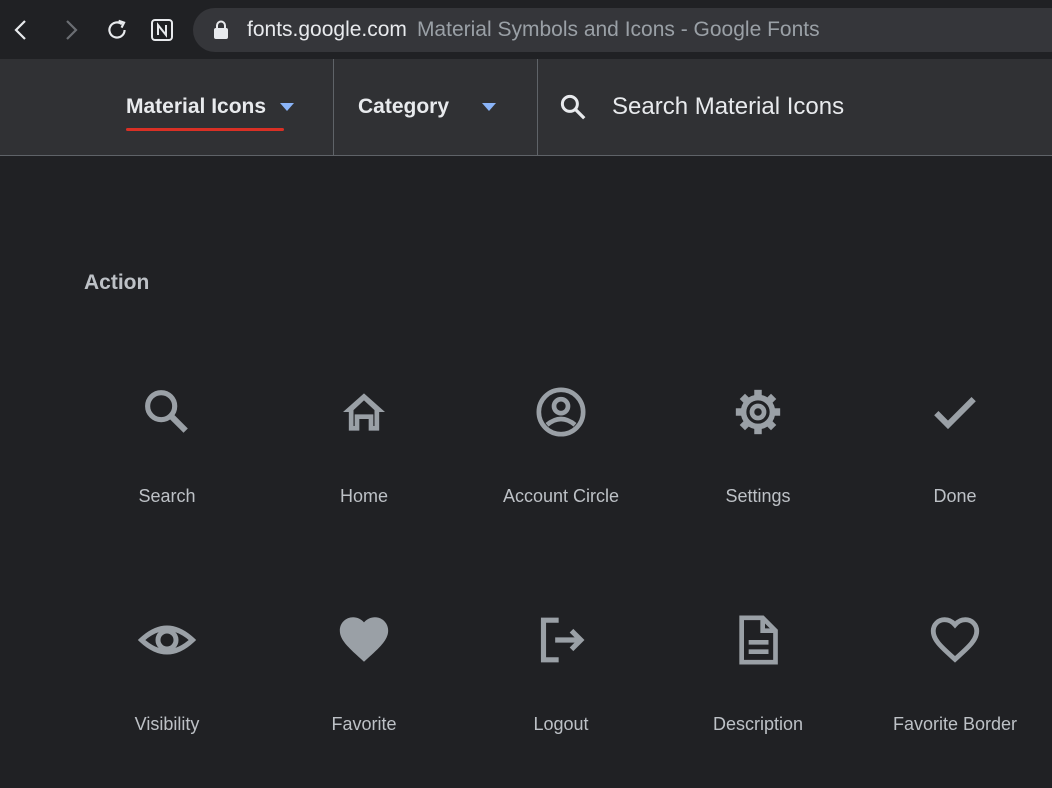 The image size is (1052, 788). Describe the element at coordinates (955, 412) in the screenshot. I see `done-icon` at that location.